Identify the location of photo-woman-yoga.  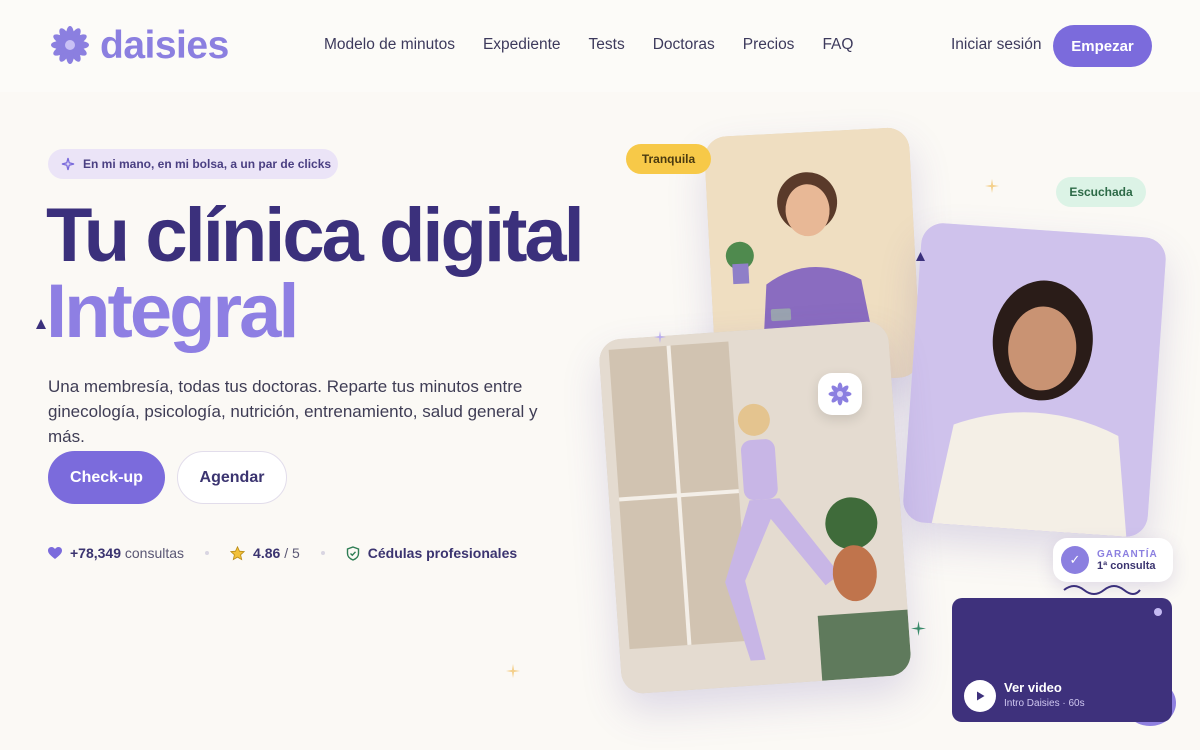
(755, 507).